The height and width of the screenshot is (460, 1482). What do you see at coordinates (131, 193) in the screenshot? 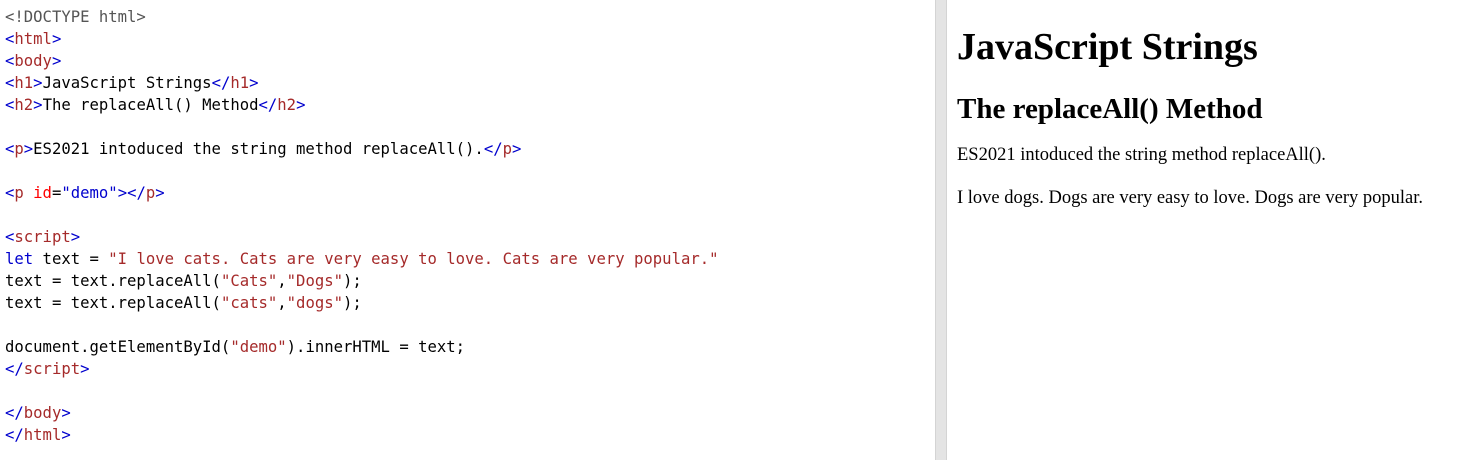
I see `code-token: ></` at bounding box center [131, 193].